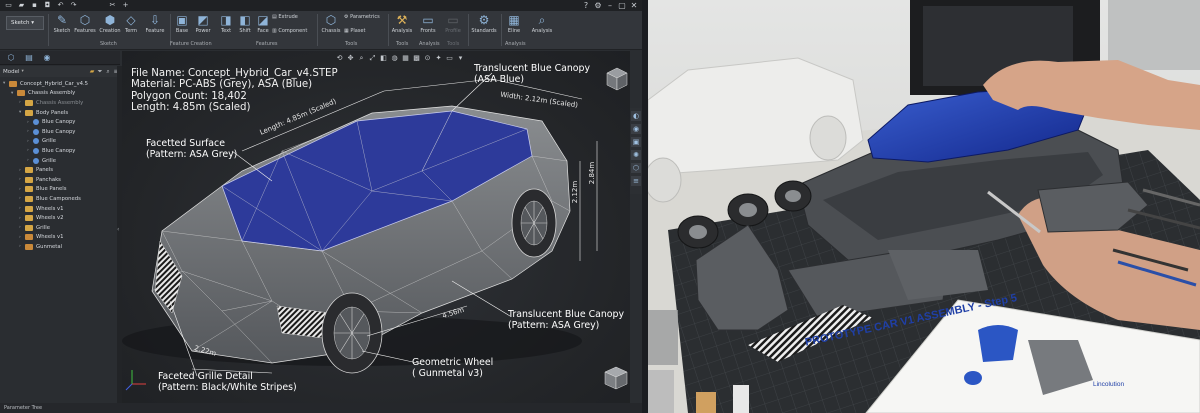  I want to click on save-icon: ▪, so click(34, 5).